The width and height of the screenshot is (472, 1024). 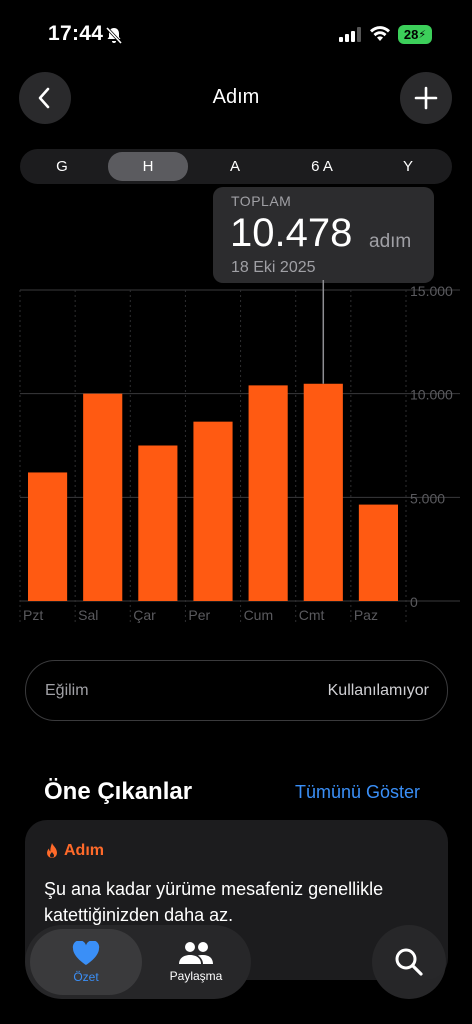 I want to click on segment-year: Y, so click(x=408, y=166).